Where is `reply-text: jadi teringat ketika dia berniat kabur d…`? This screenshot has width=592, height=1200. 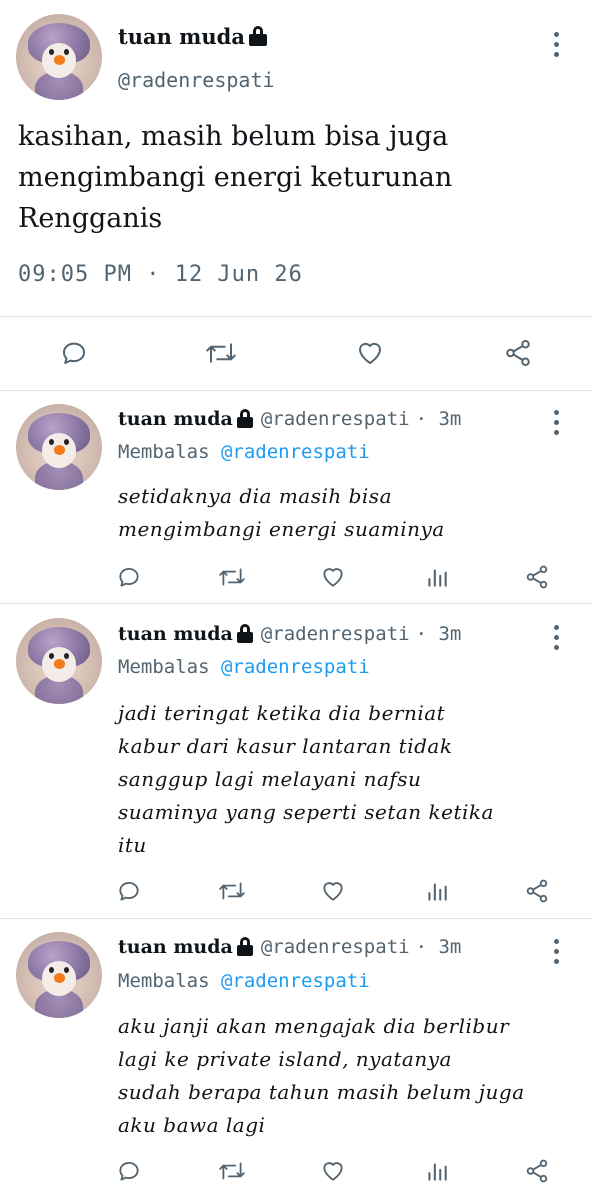
reply-text: jadi teringat ketika dia berniat kabur d… is located at coordinates (306, 779).